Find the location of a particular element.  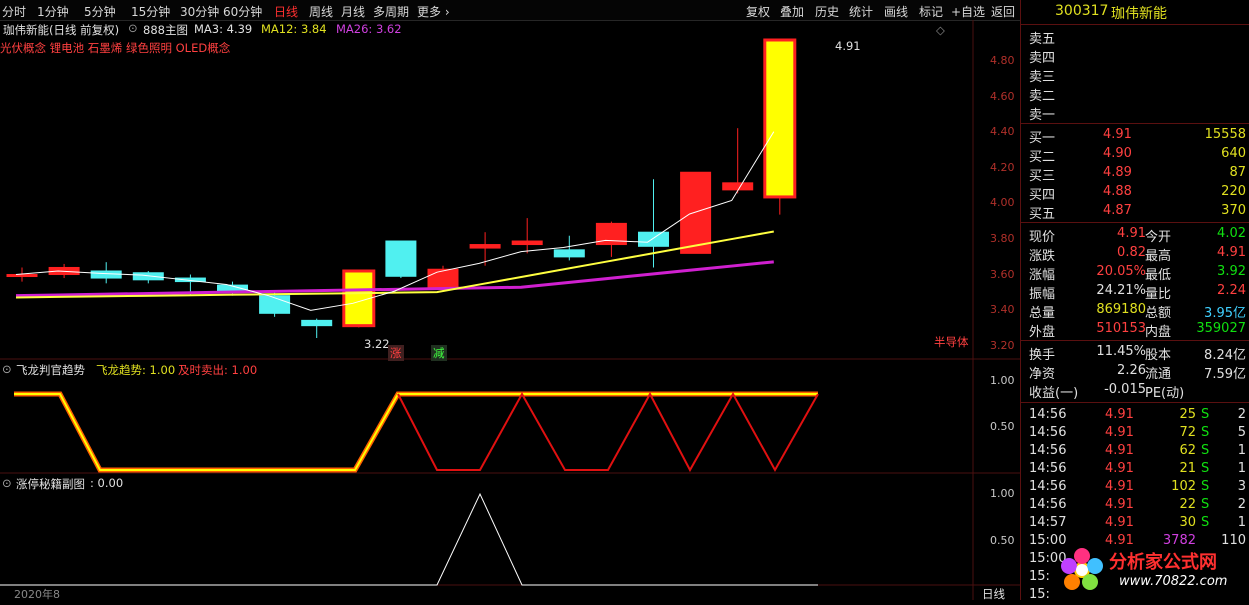

ma12-label: MA12: 3.84 is located at coordinates (294, 29).